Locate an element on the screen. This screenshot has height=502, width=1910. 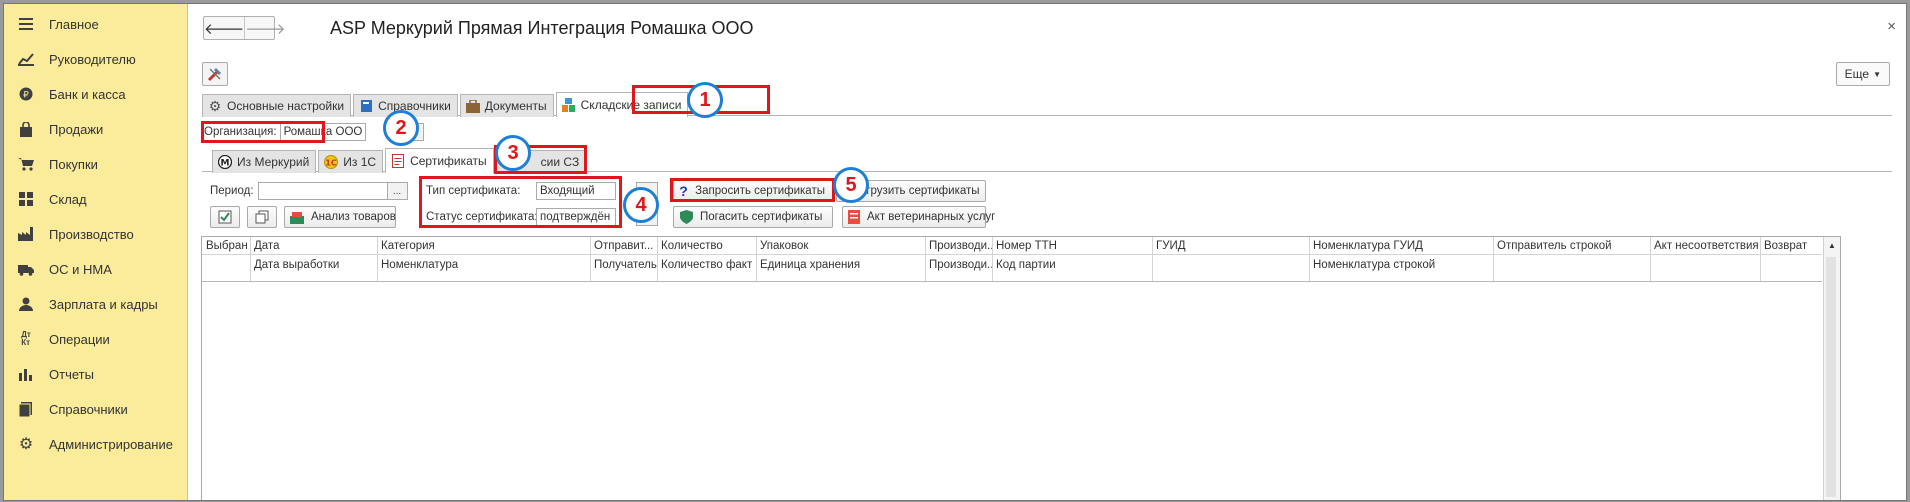
back-button: 🡐 is located at coordinates (224, 28).